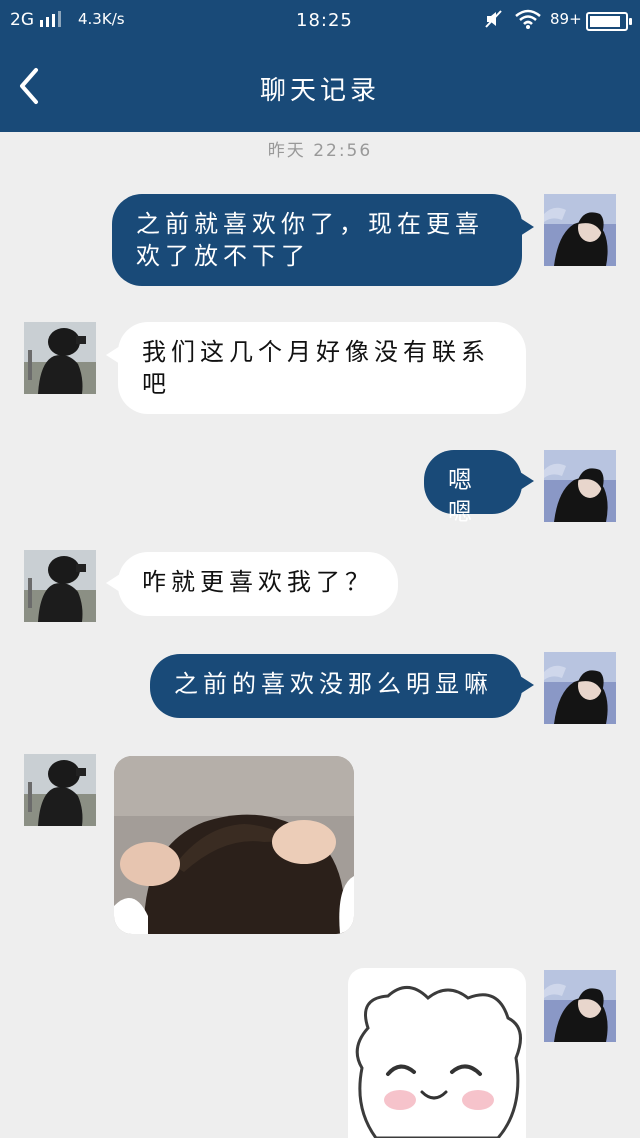  Describe the element at coordinates (310, 240) in the screenshot. I see `message-text: 之前就喜欢你了，现在更喜欢了放不下了` at that location.